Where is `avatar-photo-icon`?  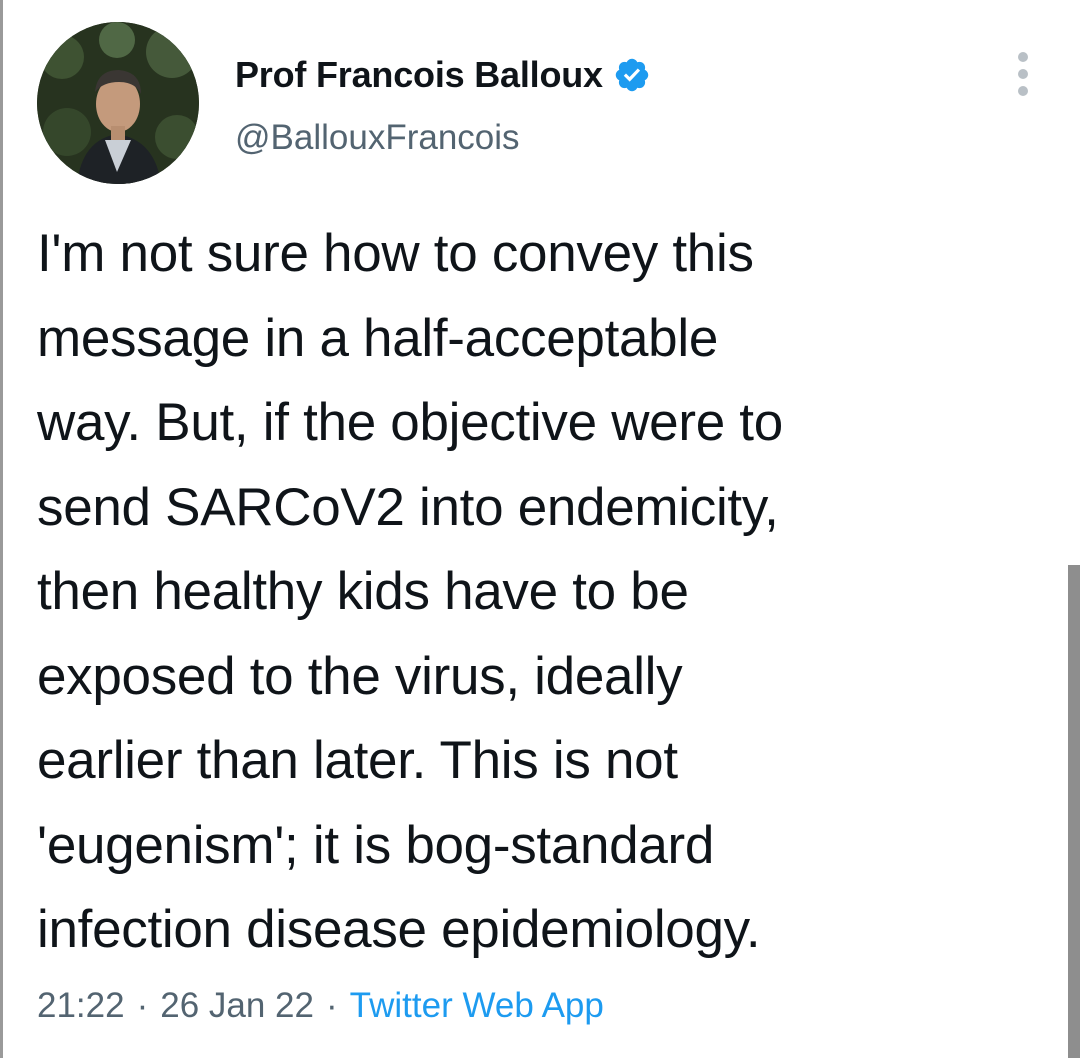 avatar-photo-icon is located at coordinates (118, 103).